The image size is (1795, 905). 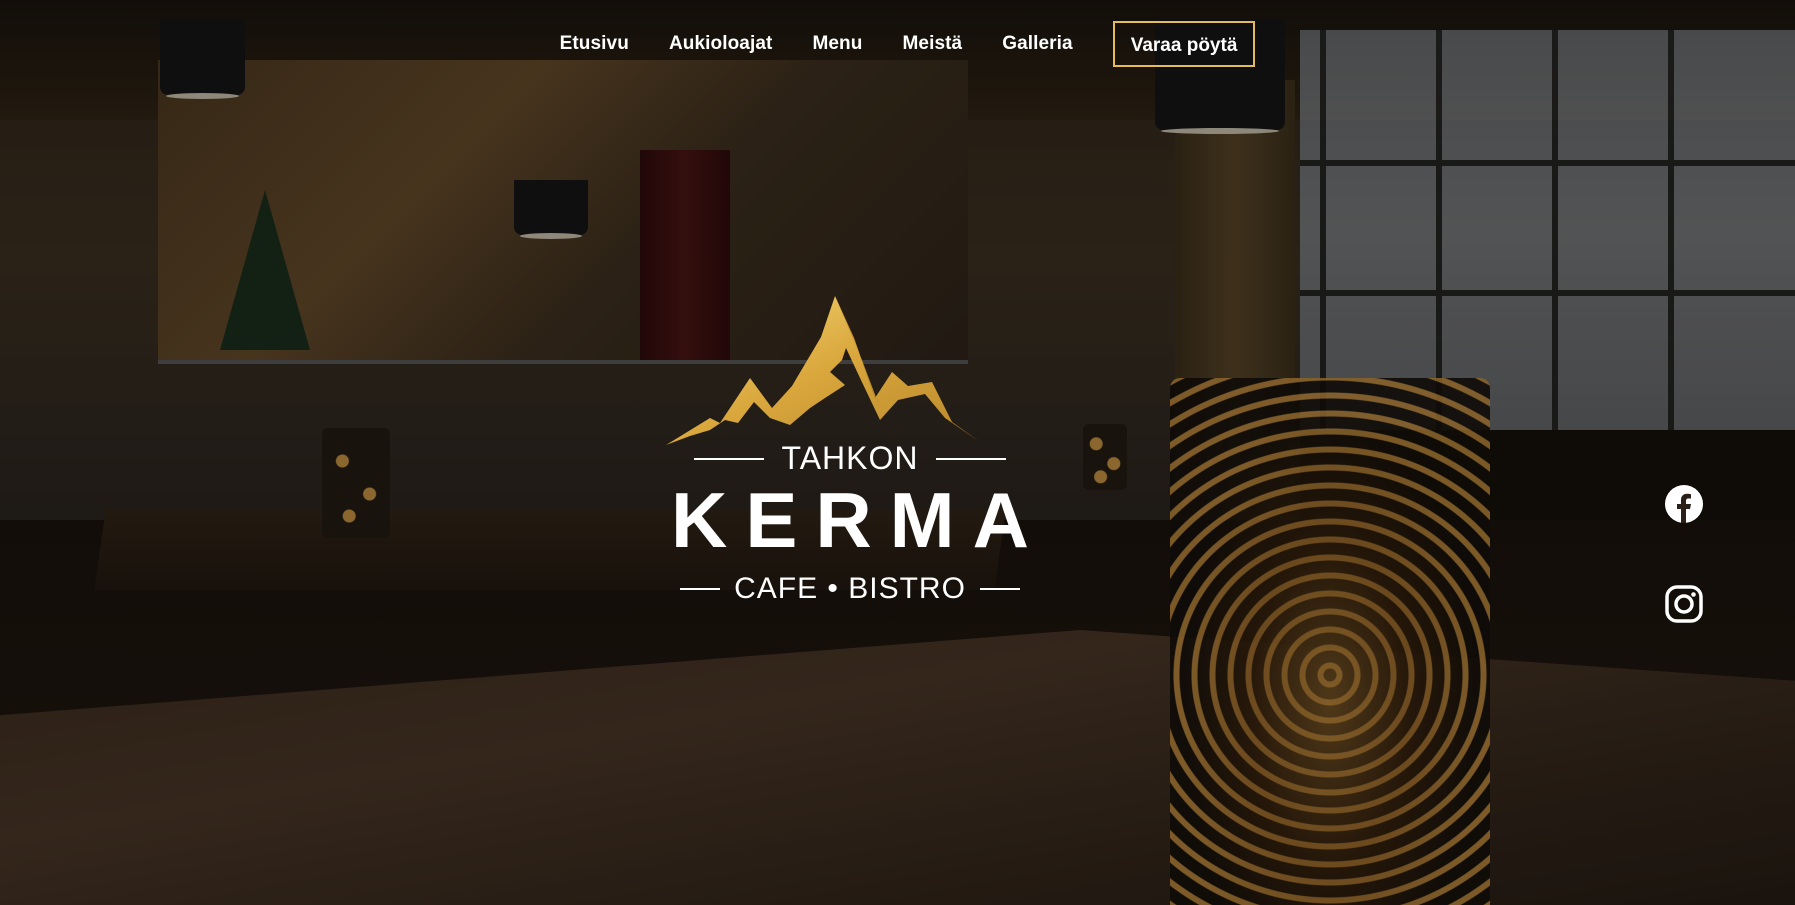 What do you see at coordinates (837, 44) in the screenshot?
I see `nav-item-menu: Menu` at bounding box center [837, 44].